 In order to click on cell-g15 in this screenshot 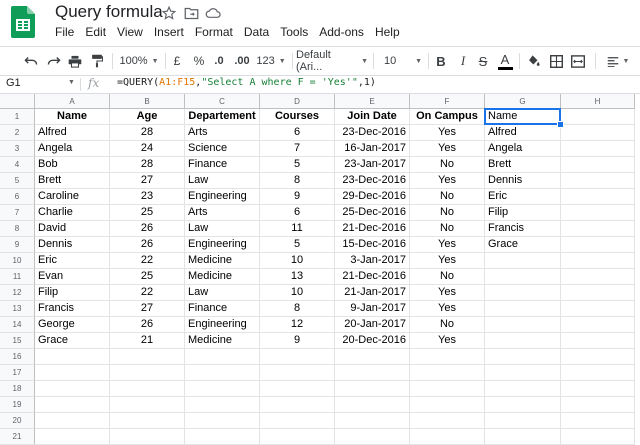, I will do `click(523, 341)`.